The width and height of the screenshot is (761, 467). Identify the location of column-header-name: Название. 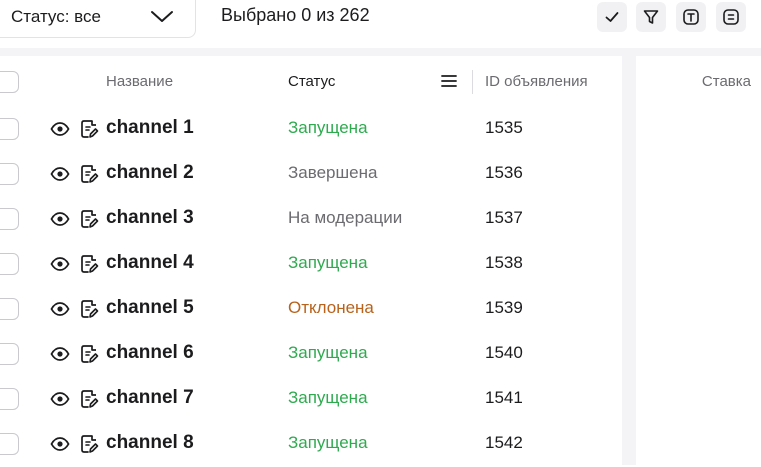
(139, 81).